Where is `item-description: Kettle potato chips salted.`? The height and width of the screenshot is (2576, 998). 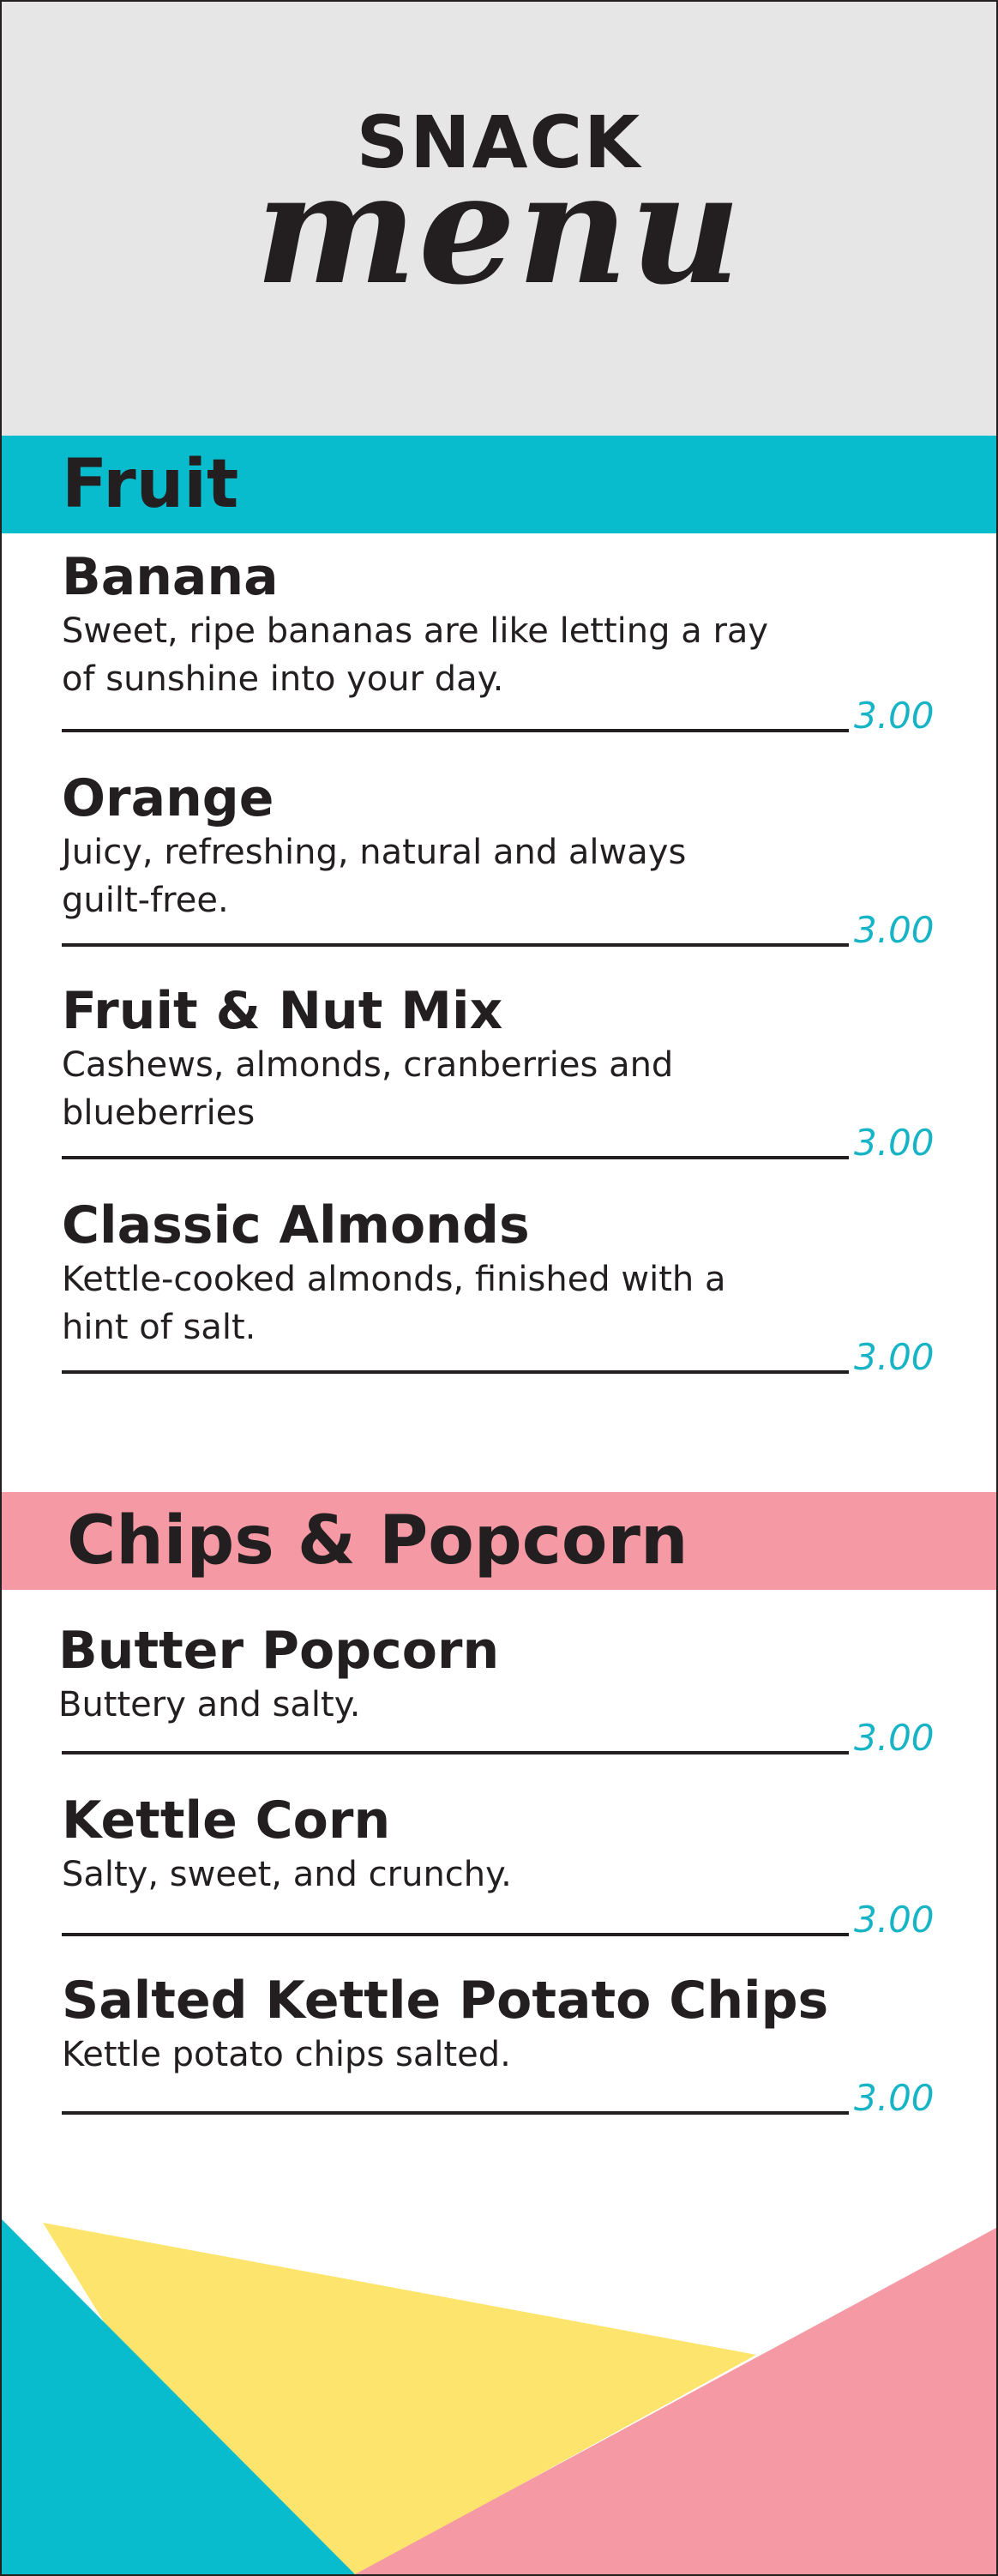 item-description: Kettle potato chips salted. is located at coordinates (286, 2054).